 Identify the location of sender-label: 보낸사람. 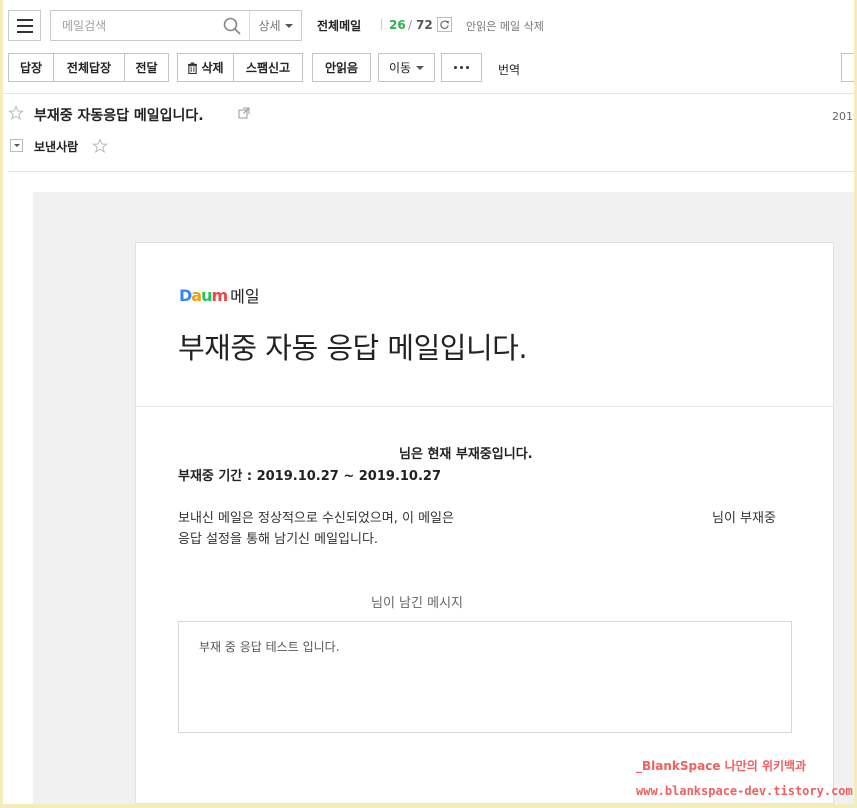
(56, 147).